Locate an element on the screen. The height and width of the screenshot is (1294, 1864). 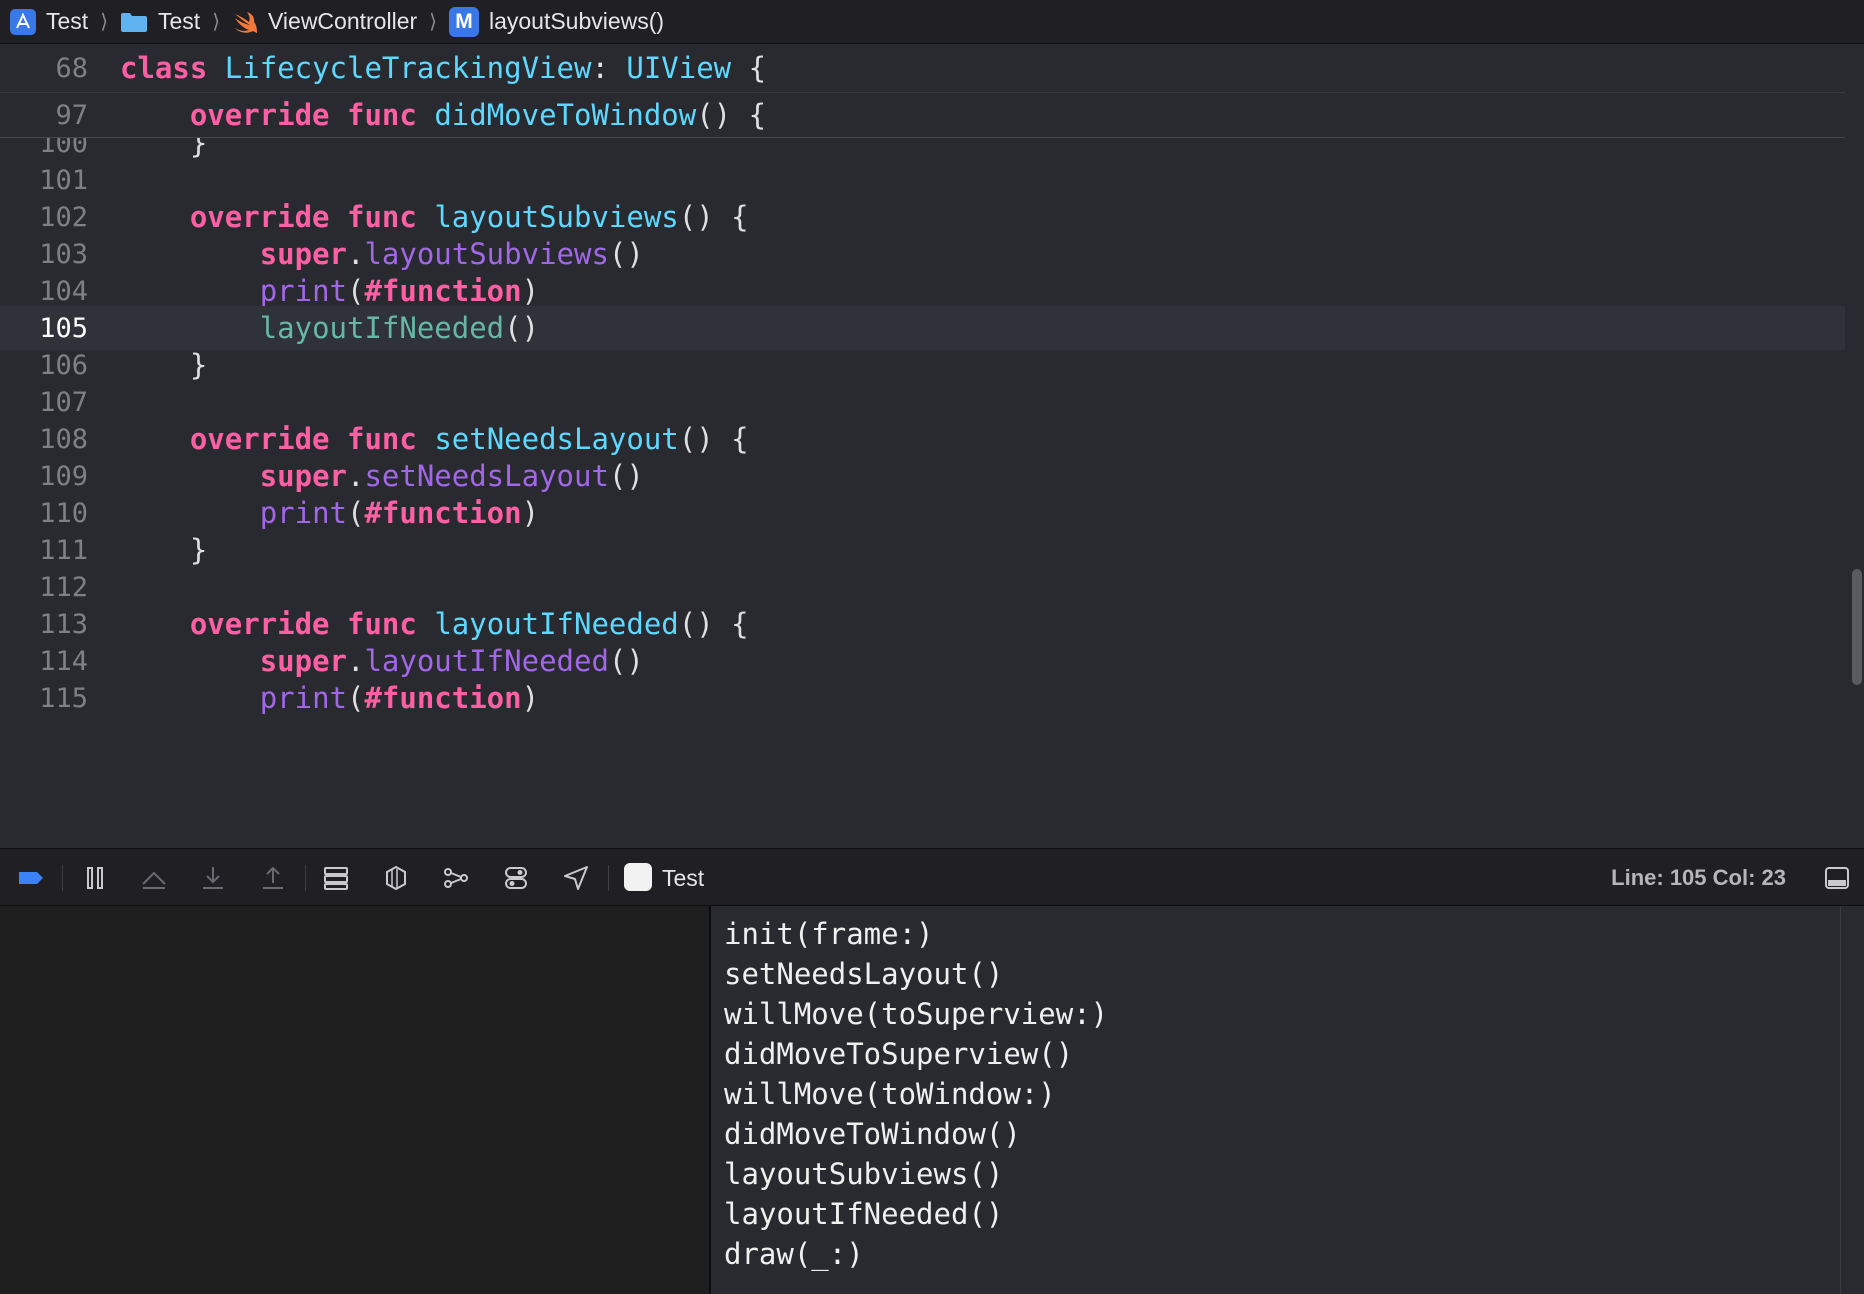
code-text: super.layoutSubviews() is located at coordinates (382, 254).